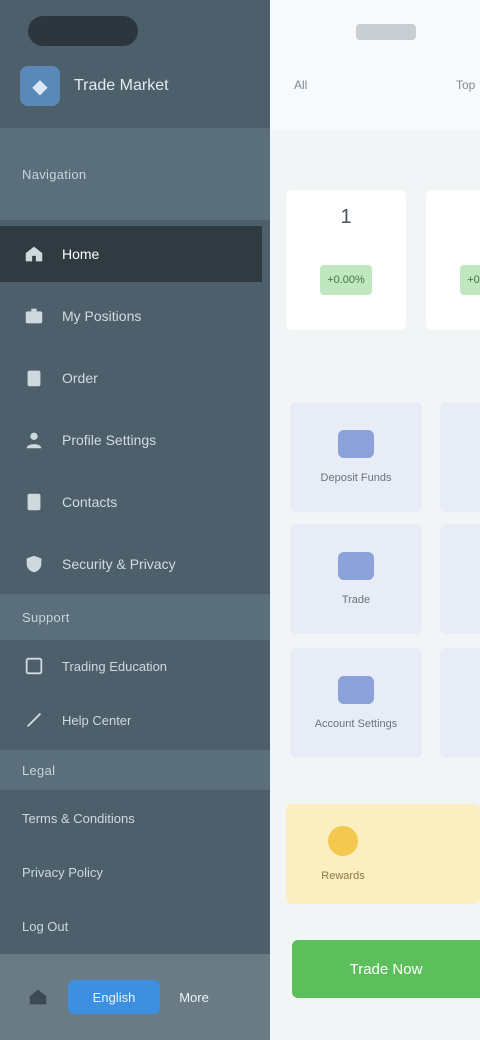 Image resolution: width=480 pixels, height=1040 pixels. What do you see at coordinates (131, 378) in the screenshot?
I see `menu-item-order: Order` at bounding box center [131, 378].